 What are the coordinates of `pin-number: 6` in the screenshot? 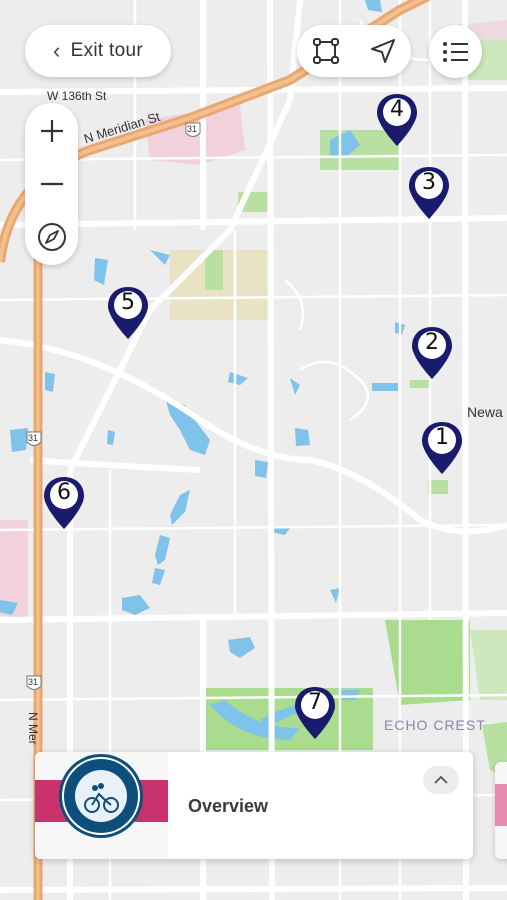 It's located at (64, 492).